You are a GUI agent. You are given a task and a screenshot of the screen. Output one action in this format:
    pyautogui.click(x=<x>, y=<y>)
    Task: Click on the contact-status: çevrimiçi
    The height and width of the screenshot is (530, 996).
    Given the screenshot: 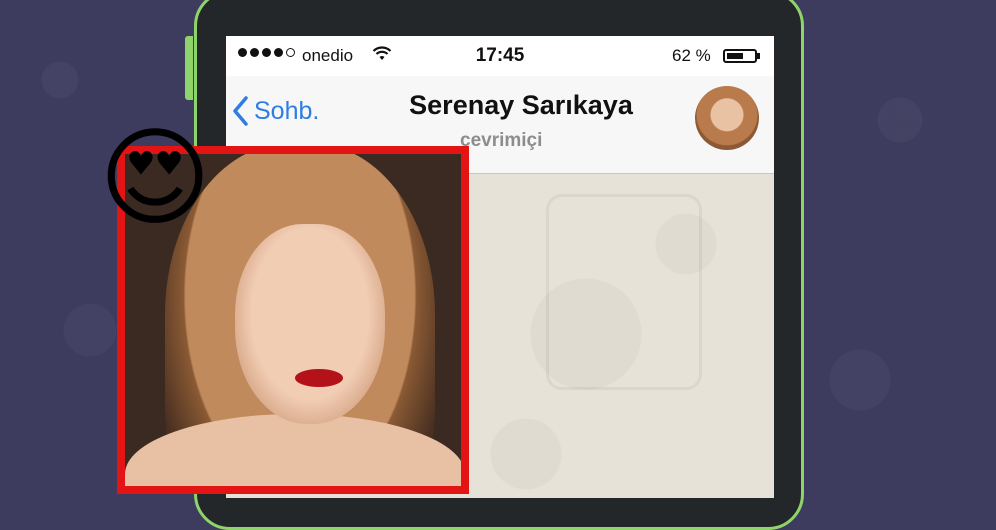 What is the action you would take?
    pyautogui.click(x=501, y=140)
    